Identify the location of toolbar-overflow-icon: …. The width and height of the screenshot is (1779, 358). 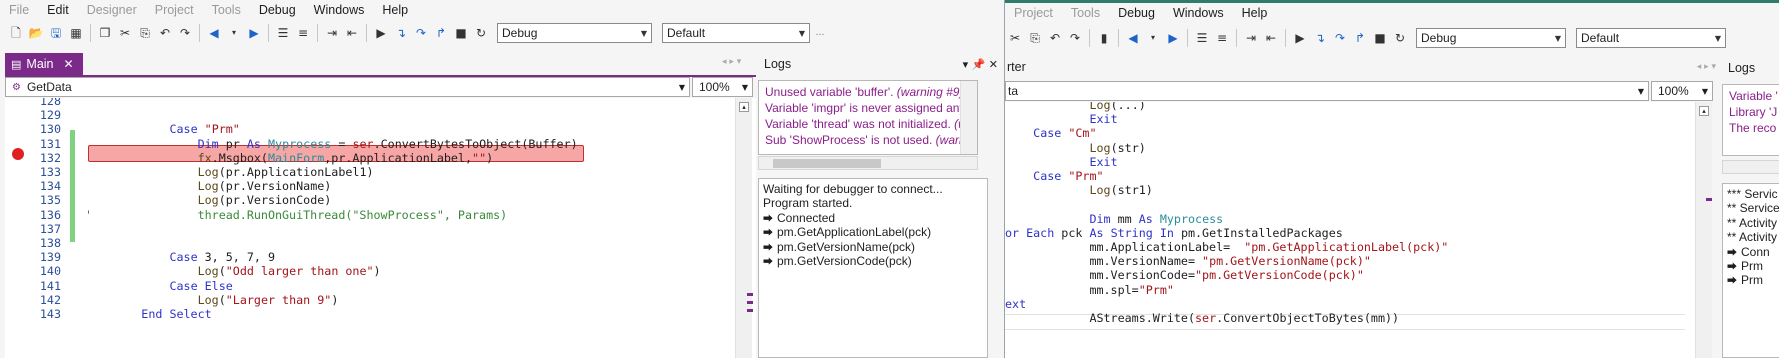
(820, 33).